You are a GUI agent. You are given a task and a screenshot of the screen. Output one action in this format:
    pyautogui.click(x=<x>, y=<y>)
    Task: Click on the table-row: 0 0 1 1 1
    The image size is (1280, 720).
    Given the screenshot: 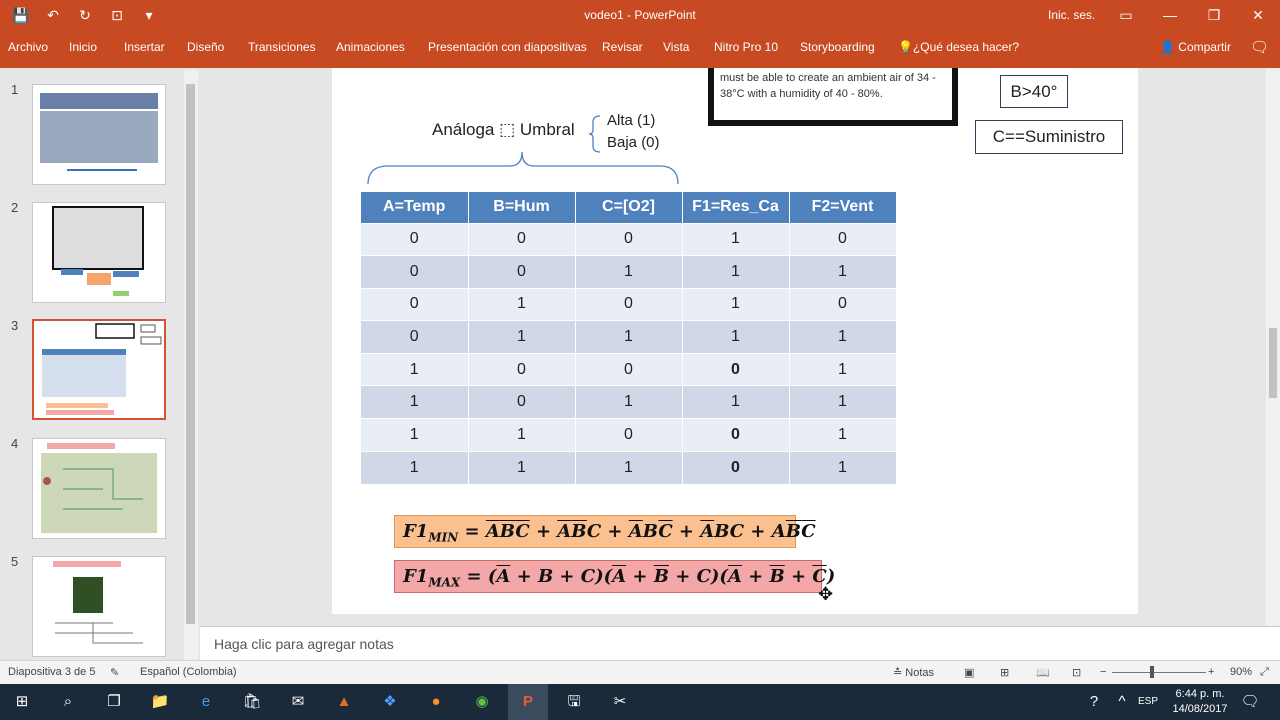 What is the action you would take?
    pyautogui.click(x=629, y=272)
    